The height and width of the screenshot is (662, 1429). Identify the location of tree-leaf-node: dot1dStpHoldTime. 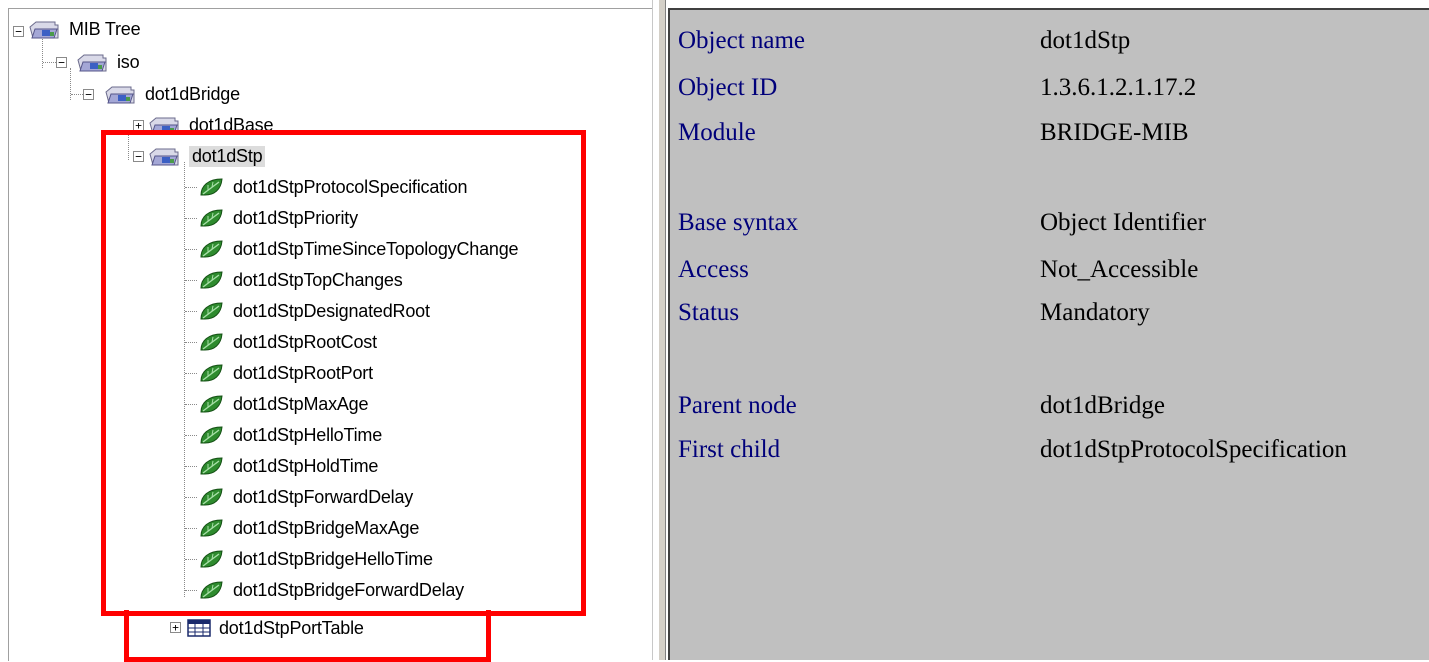
(287, 466).